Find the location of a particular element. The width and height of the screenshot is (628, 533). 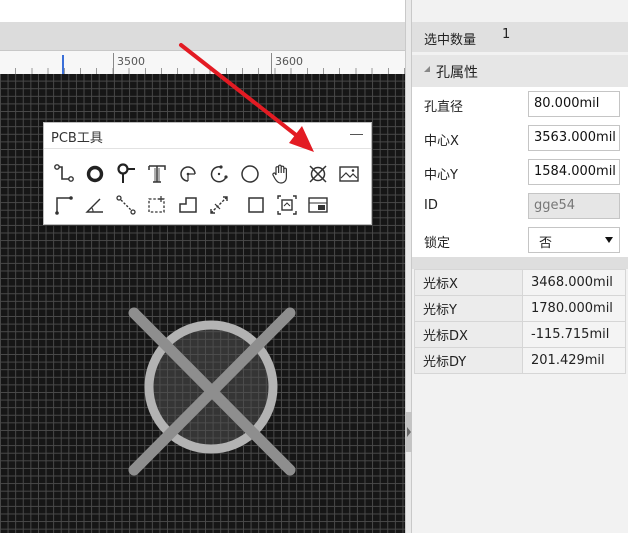

arc-end-icon is located at coordinates (219, 174).